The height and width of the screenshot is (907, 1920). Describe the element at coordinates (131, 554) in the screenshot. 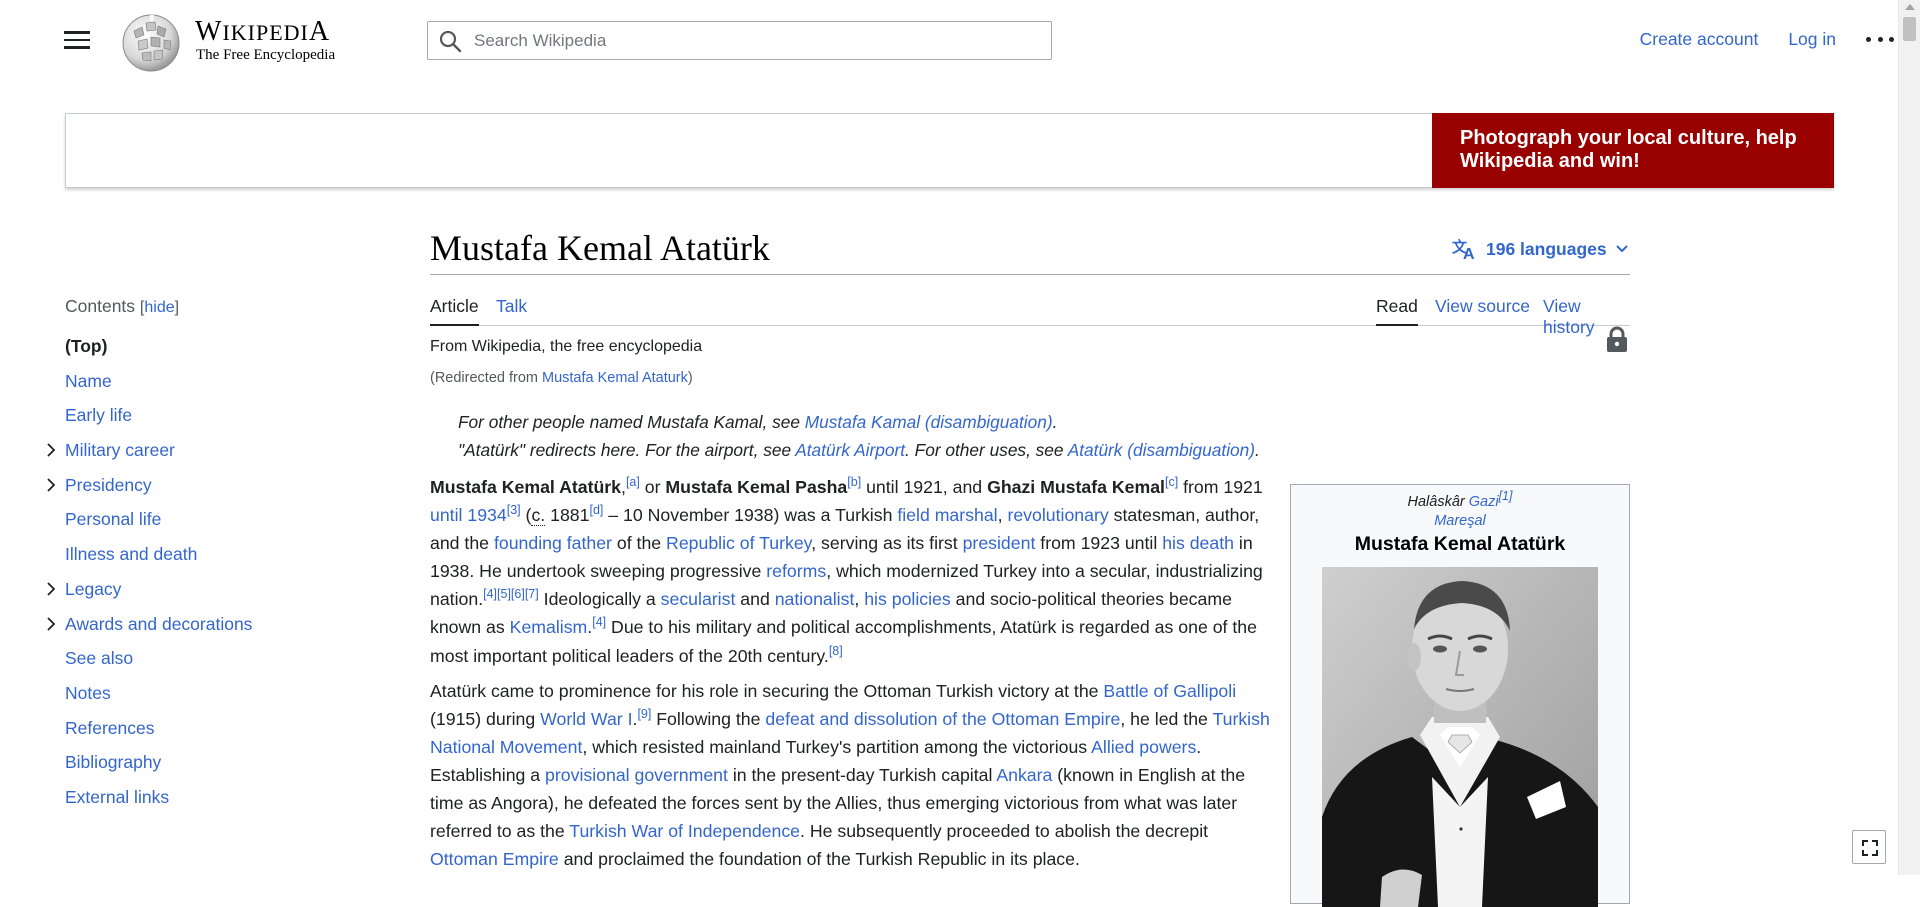

I see `toc-item-label: Illness and death` at that location.